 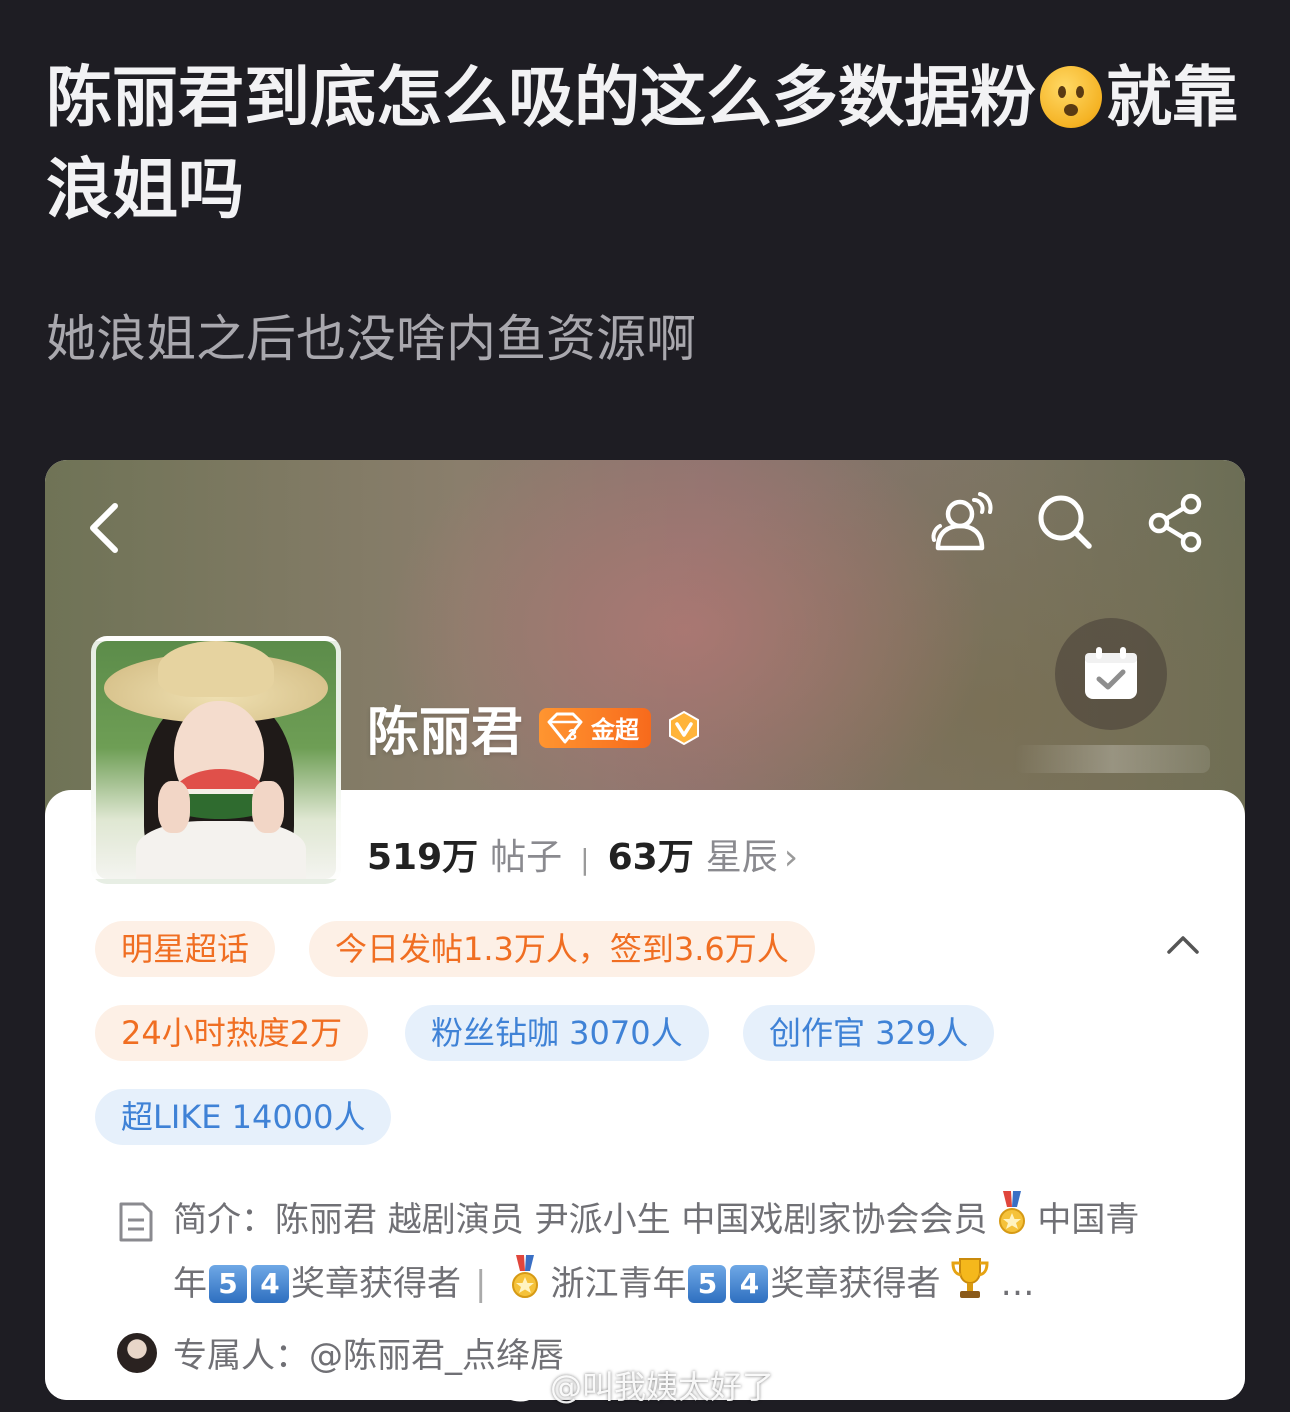 What do you see at coordinates (445, 733) in the screenshot?
I see `star-name: 陈丽君` at bounding box center [445, 733].